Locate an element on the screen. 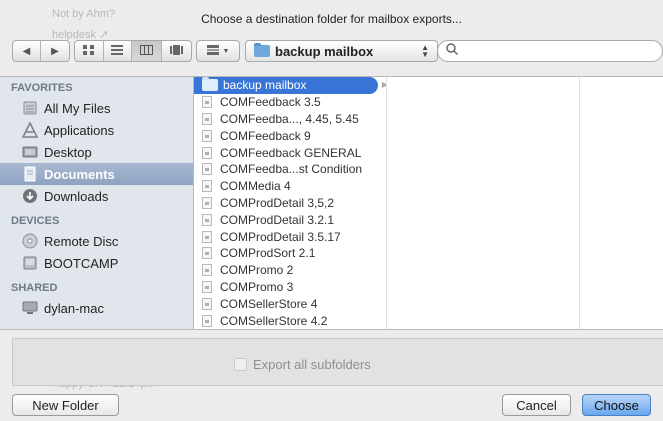 The width and height of the screenshot is (663, 421). sidebar-item-label: BOOTCAMP is located at coordinates (81, 263).